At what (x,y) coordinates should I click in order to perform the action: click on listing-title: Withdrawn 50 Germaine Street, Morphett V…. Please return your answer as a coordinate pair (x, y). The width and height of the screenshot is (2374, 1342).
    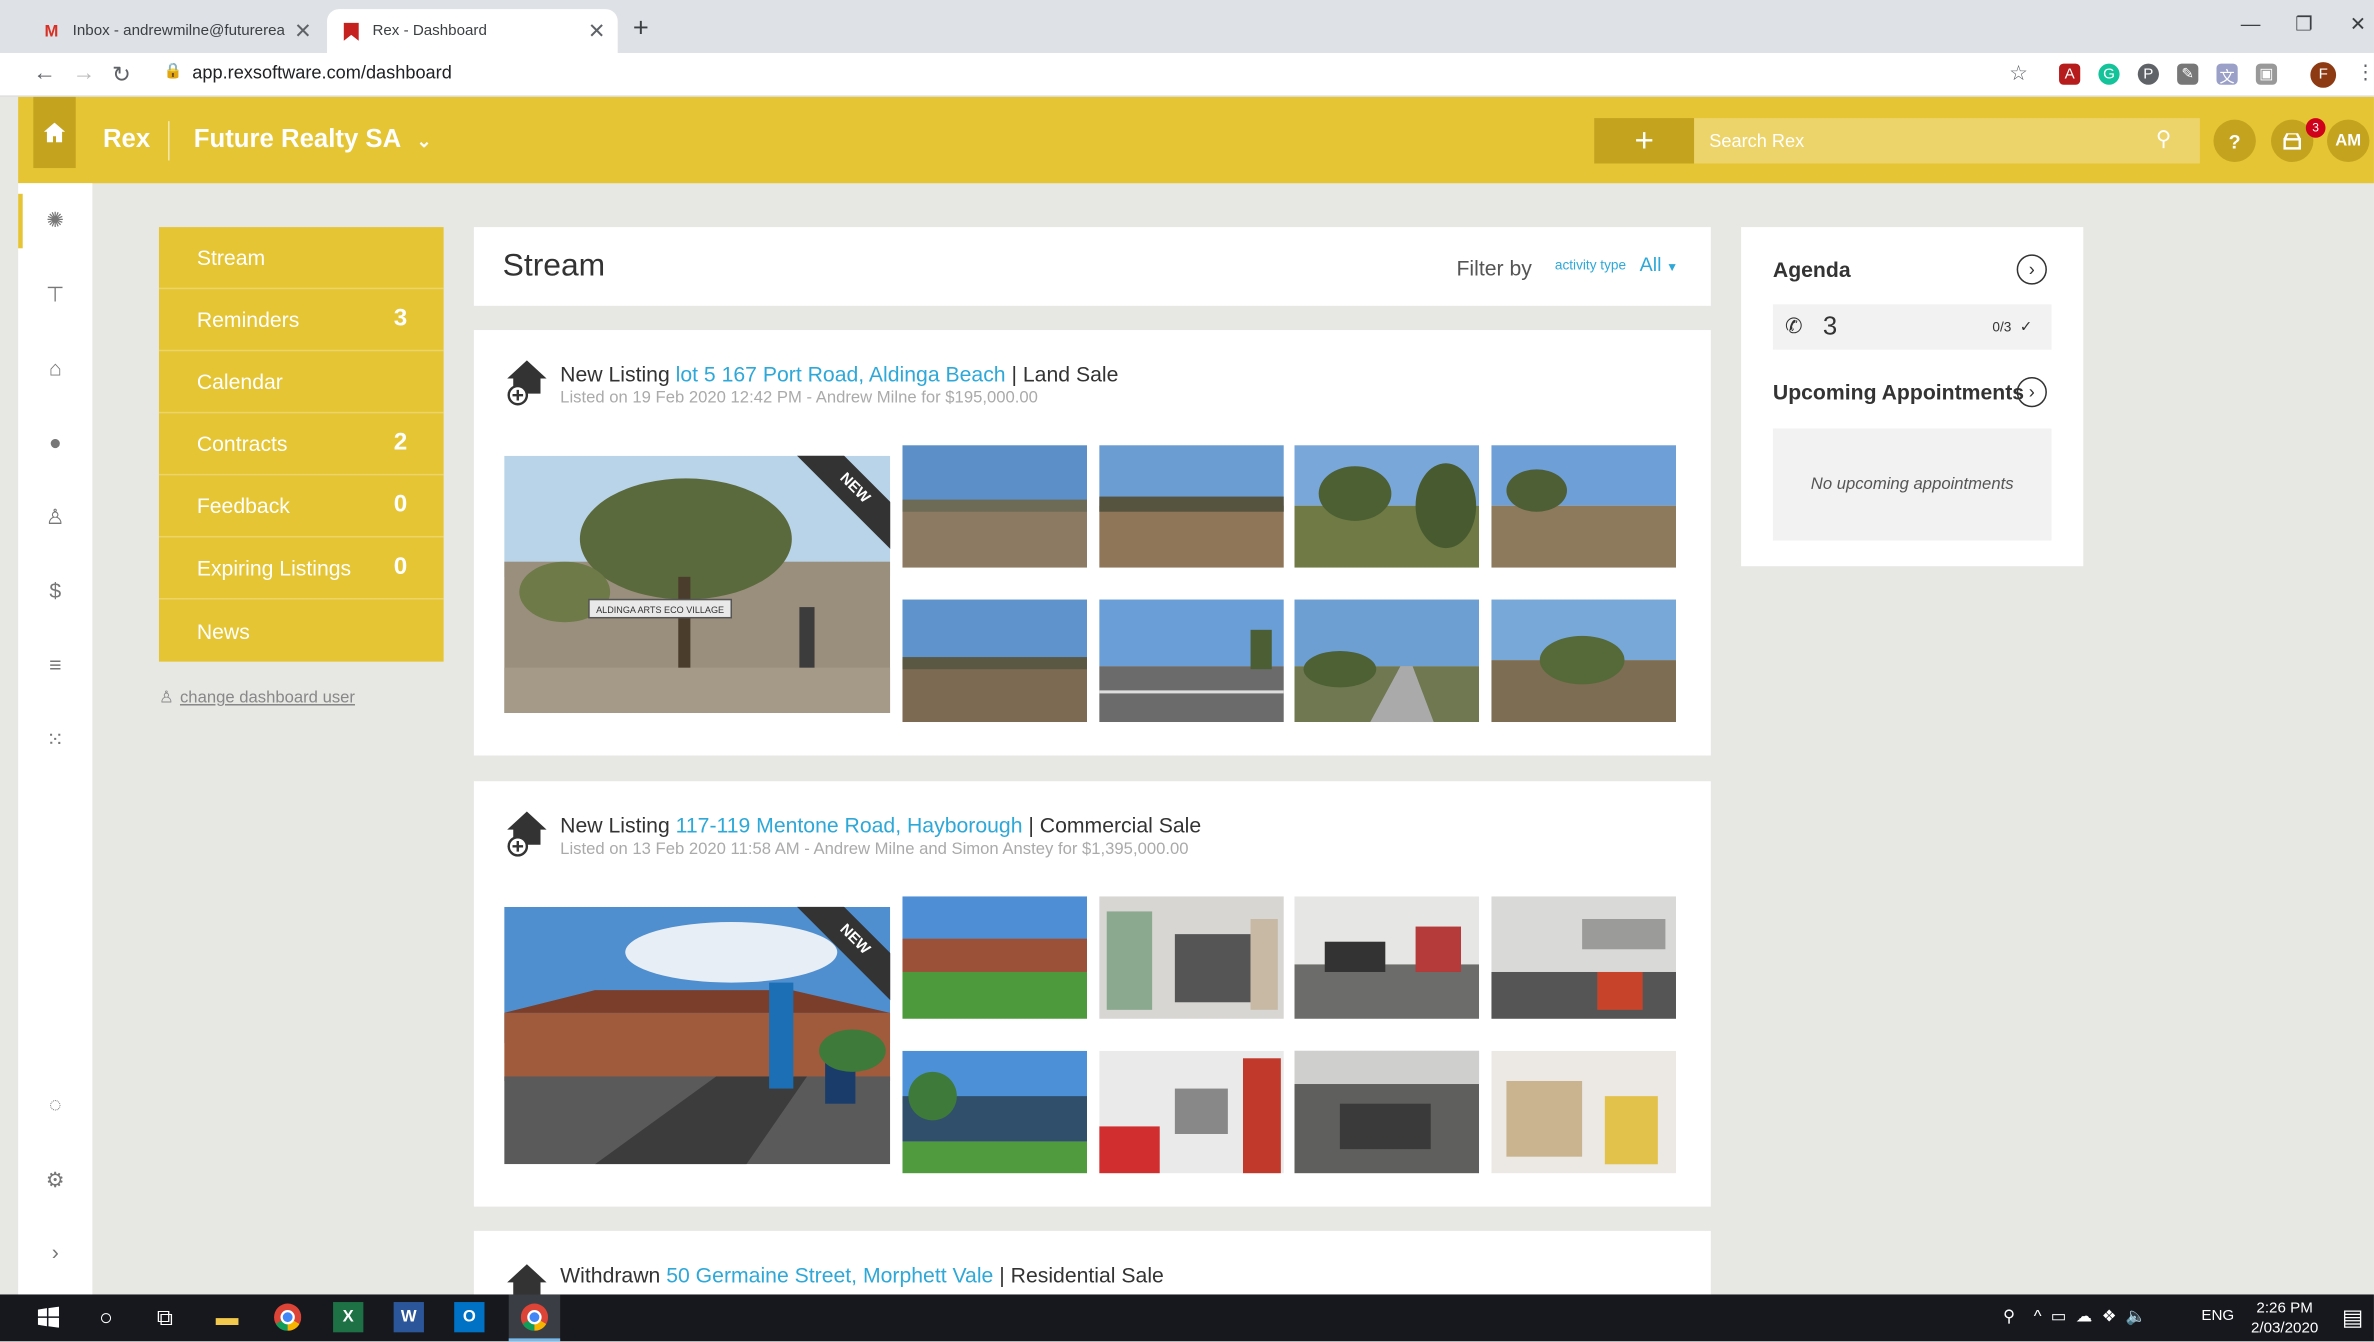
    Looking at the image, I should click on (862, 1274).